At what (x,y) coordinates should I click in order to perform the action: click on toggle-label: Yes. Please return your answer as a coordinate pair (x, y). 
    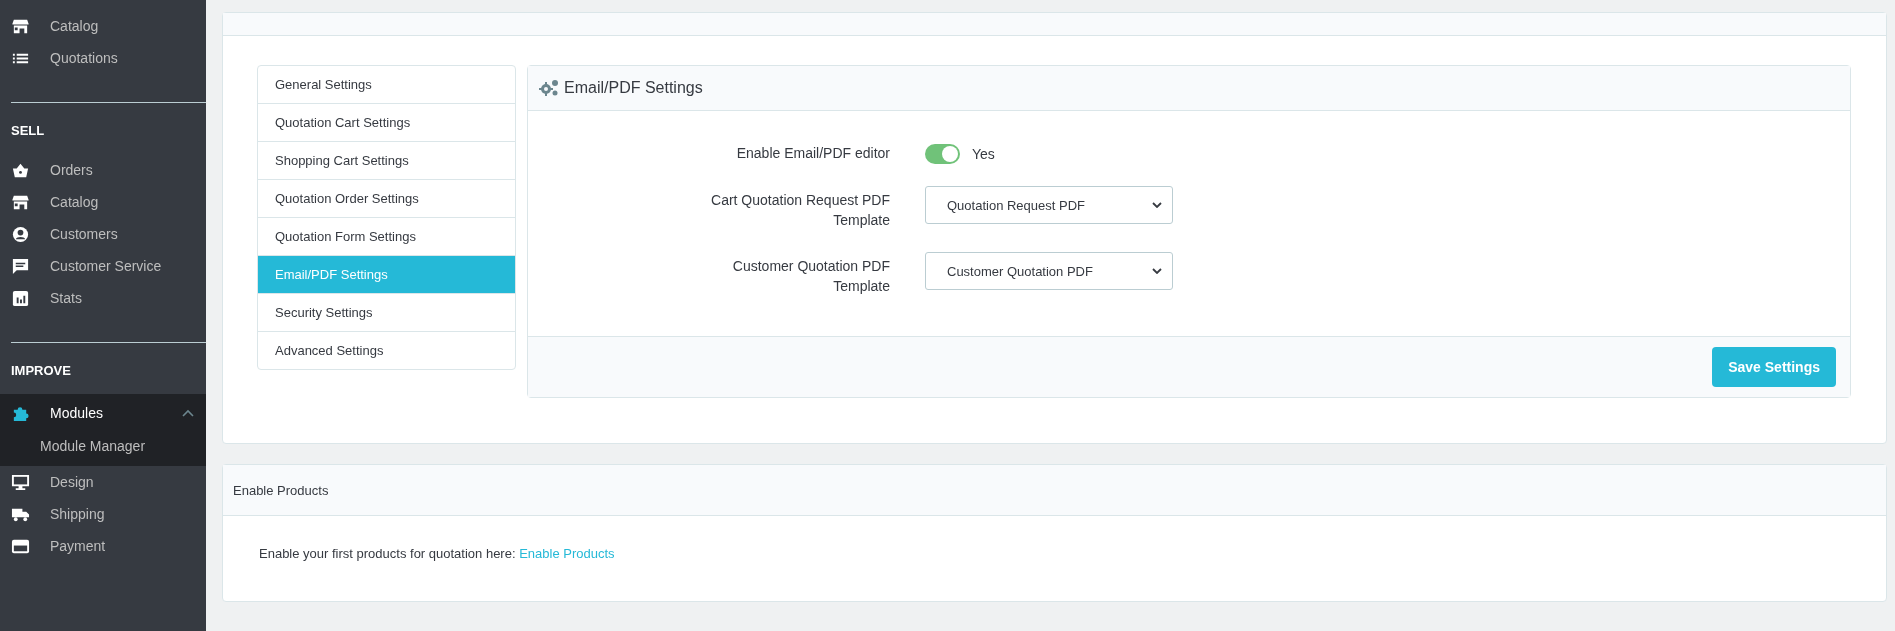
    Looking at the image, I should click on (983, 154).